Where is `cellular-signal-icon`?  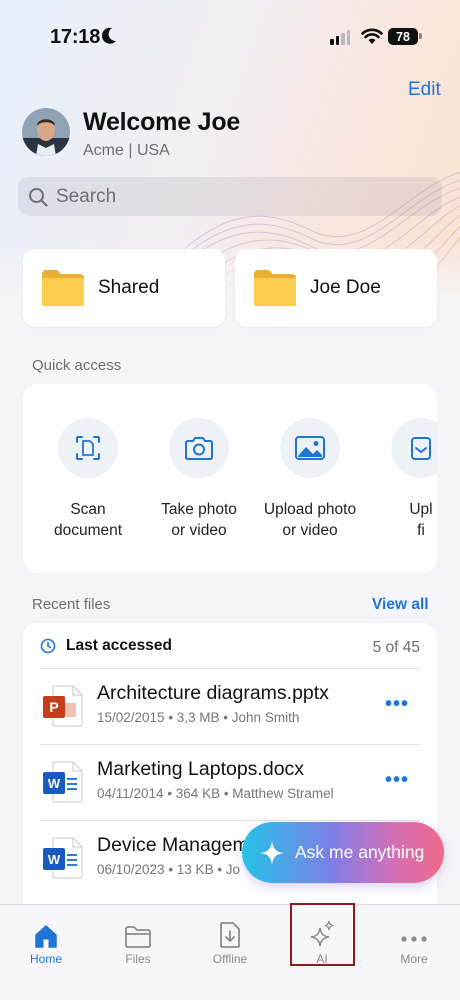 cellular-signal-icon is located at coordinates (340, 37).